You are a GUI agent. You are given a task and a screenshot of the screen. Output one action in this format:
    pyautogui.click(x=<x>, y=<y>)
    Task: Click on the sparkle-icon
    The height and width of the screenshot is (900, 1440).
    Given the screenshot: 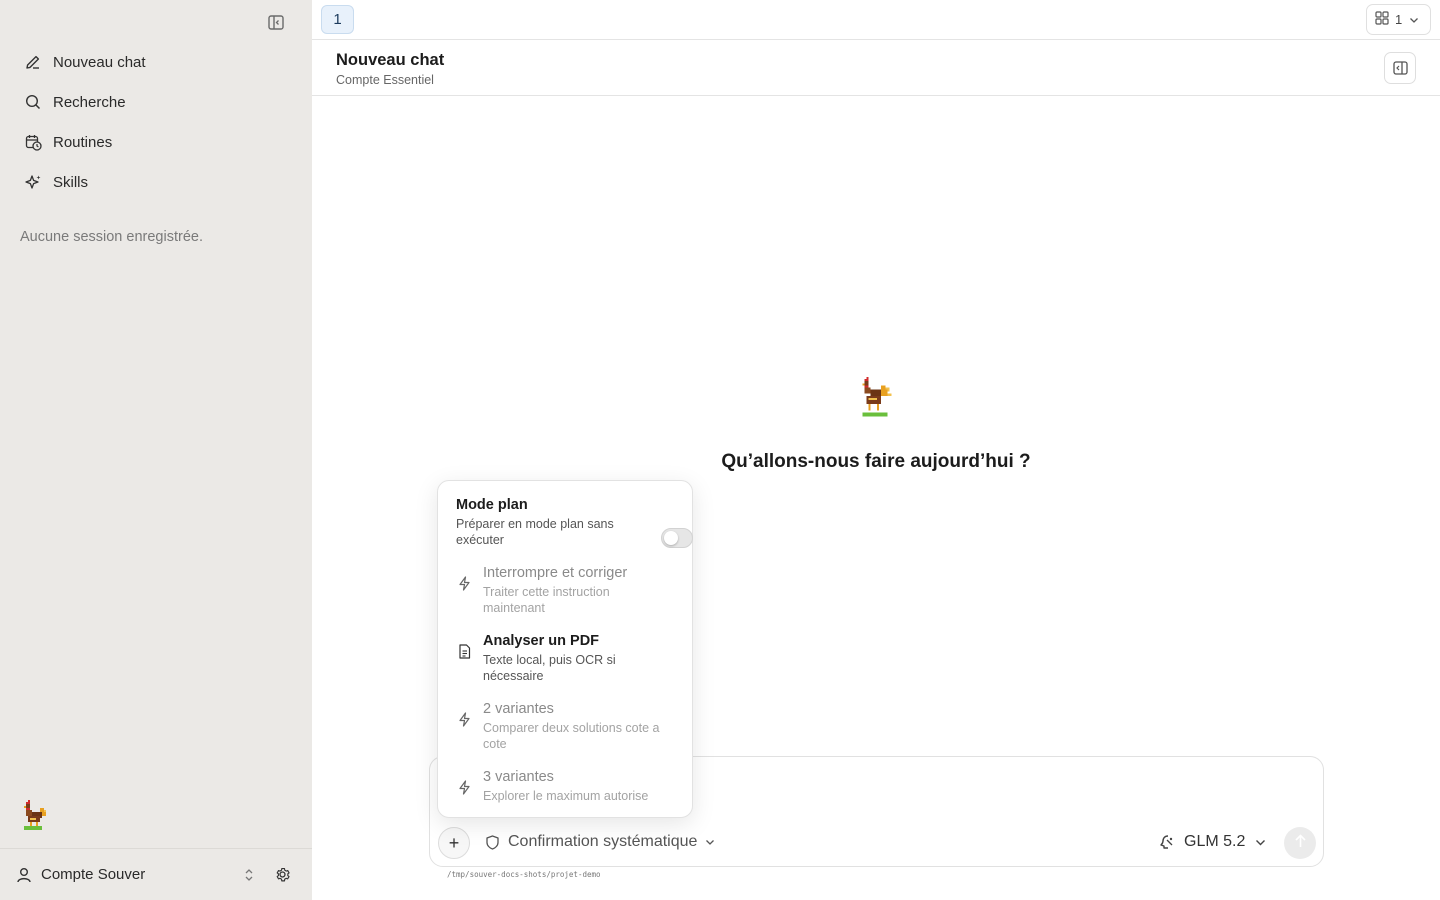 What is the action you would take?
    pyautogui.click(x=33, y=182)
    